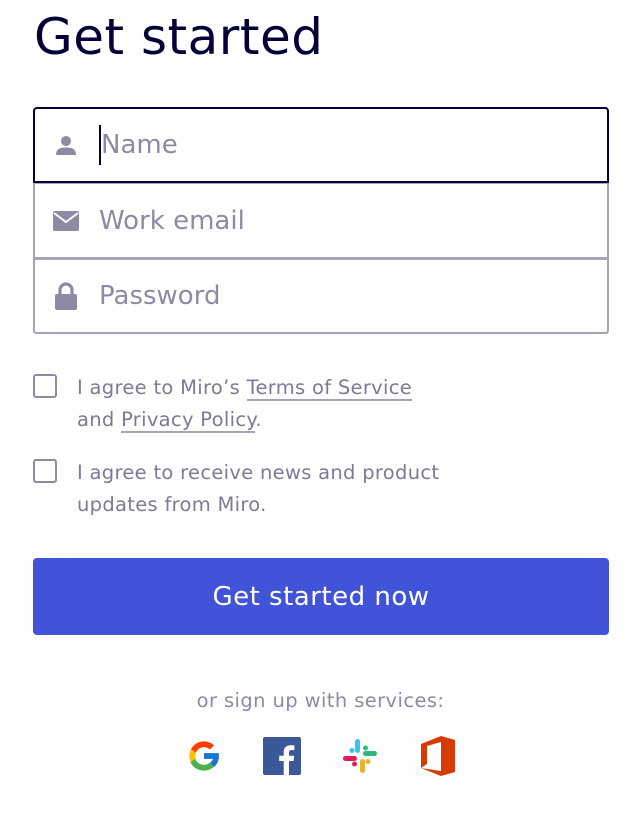 The height and width of the screenshot is (815, 638). Describe the element at coordinates (66, 221) in the screenshot. I see `envelope-icon` at that location.